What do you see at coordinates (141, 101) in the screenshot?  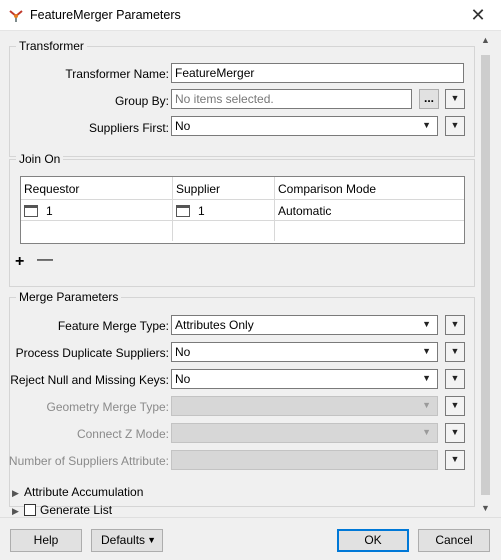 I see `group-by-label: Group By:` at bounding box center [141, 101].